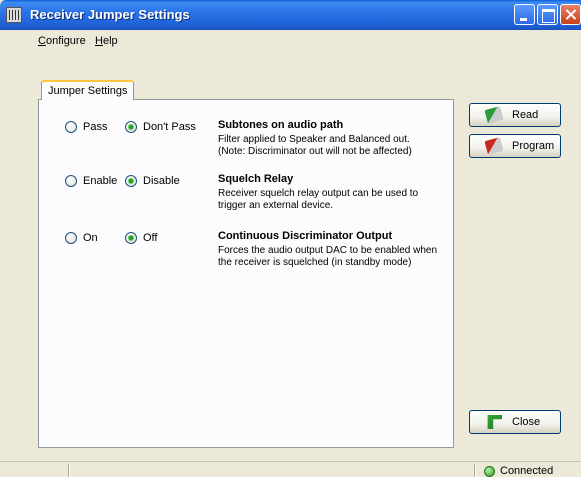  Describe the element at coordinates (110, 41) in the screenshot. I see `menu-help-label: elp` at that location.